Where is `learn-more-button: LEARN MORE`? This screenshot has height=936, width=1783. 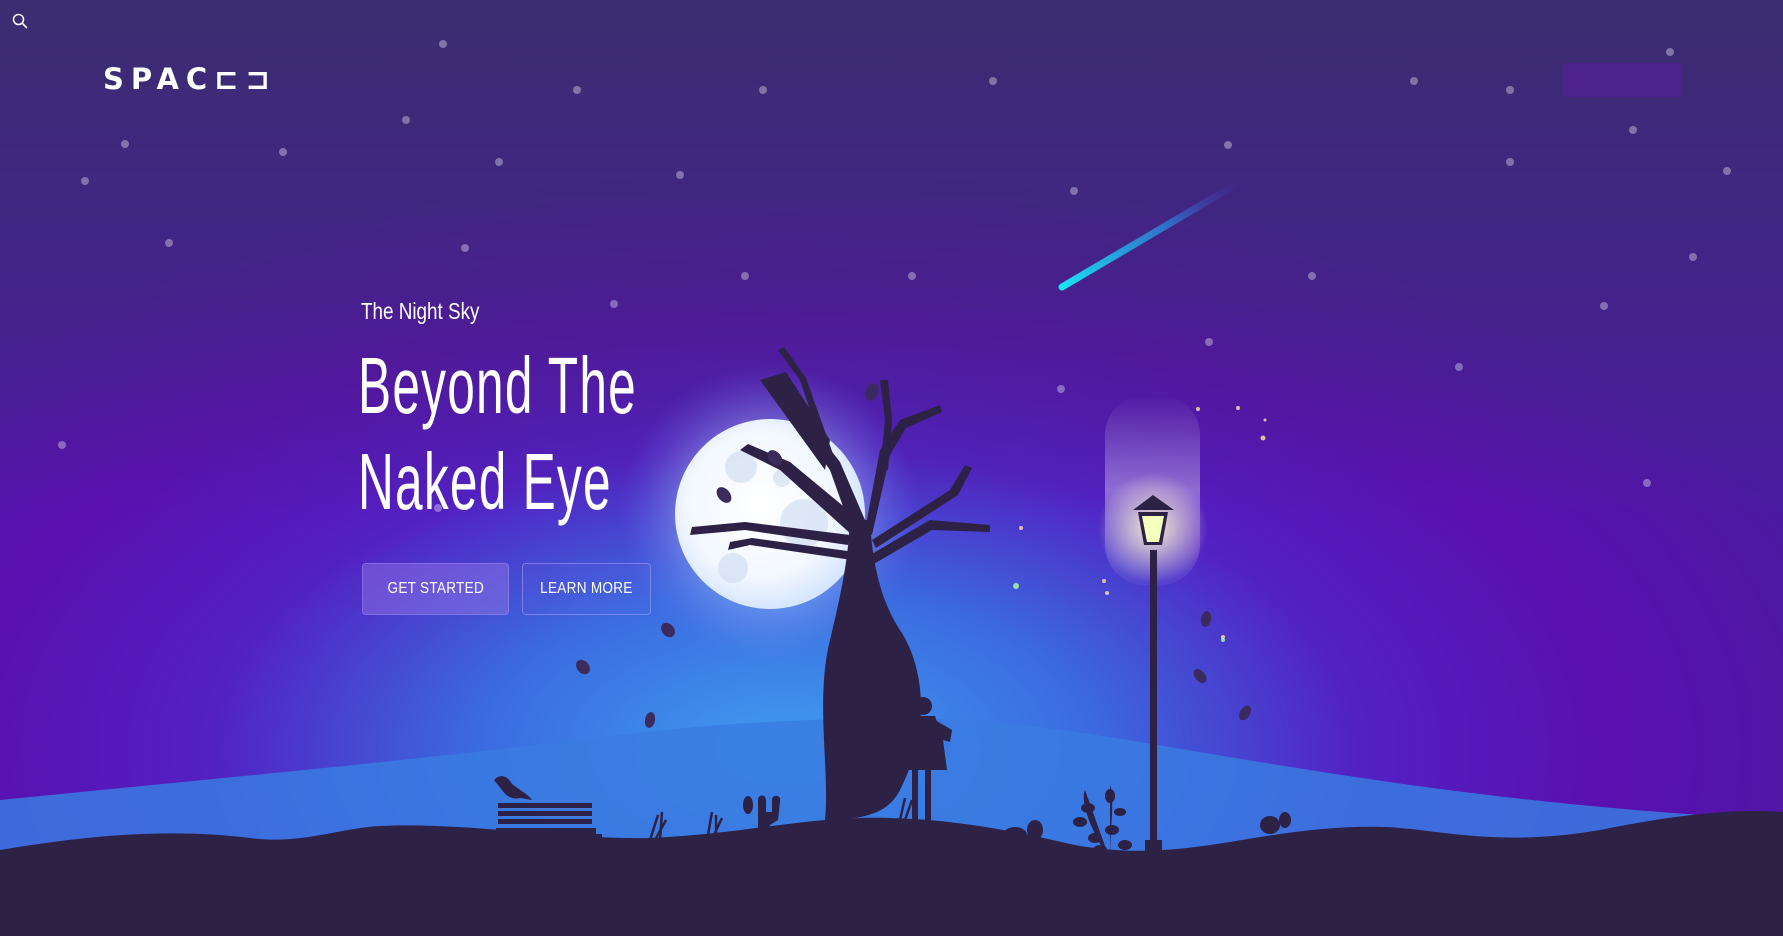 learn-more-button: LEARN MORE is located at coordinates (586, 589).